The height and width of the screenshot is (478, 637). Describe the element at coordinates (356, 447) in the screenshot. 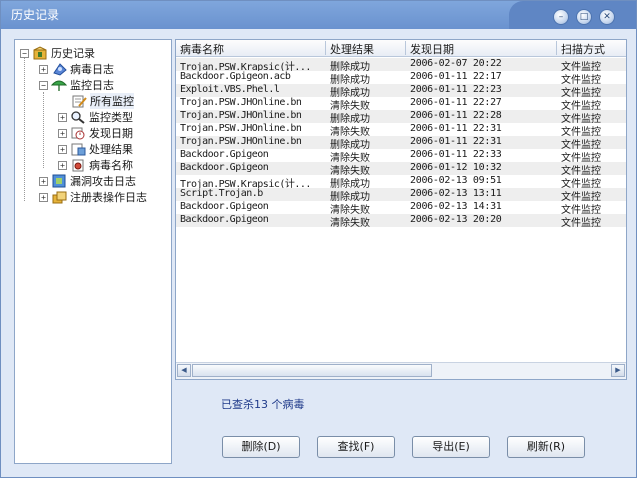

I see `find-button: 查找(F)` at that location.